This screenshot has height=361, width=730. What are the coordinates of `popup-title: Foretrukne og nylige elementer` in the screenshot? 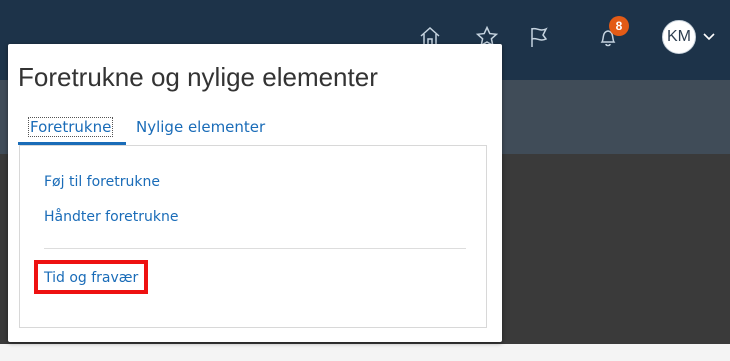 It's located at (198, 77).